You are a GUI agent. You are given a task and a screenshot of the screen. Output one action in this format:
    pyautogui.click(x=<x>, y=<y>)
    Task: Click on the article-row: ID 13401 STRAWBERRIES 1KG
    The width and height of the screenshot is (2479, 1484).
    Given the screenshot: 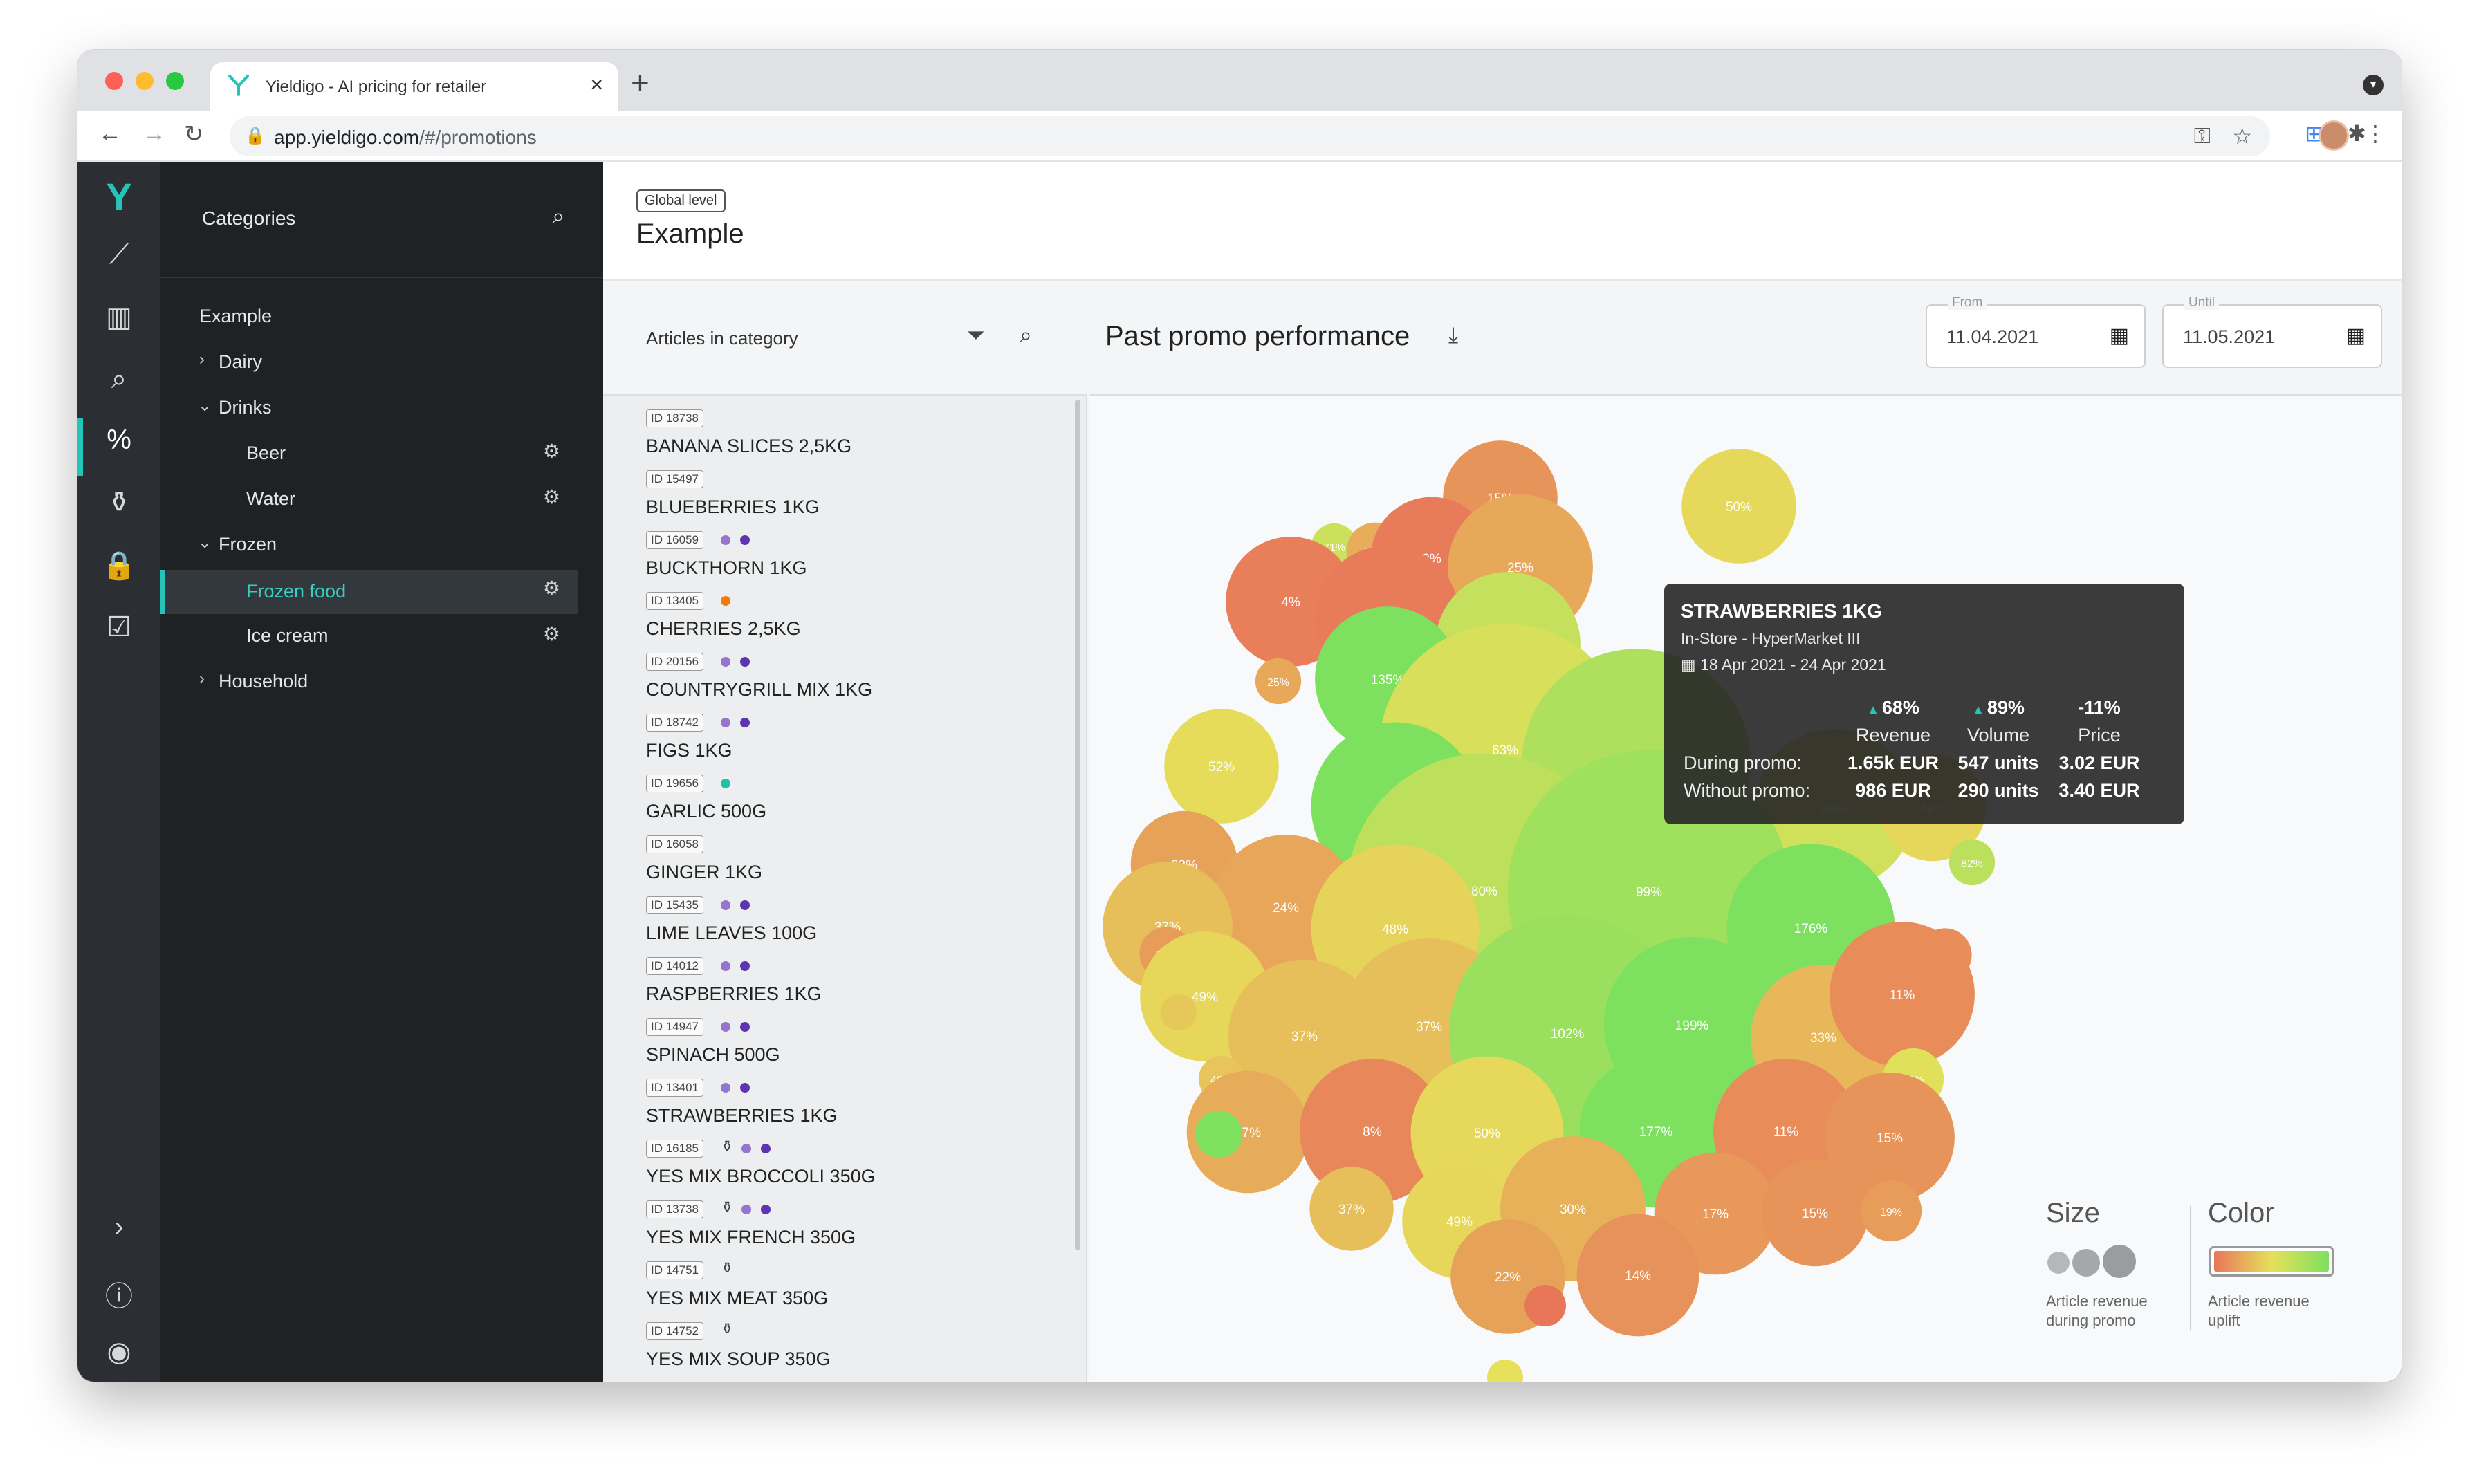 What is the action you would take?
    pyautogui.click(x=854, y=1109)
    